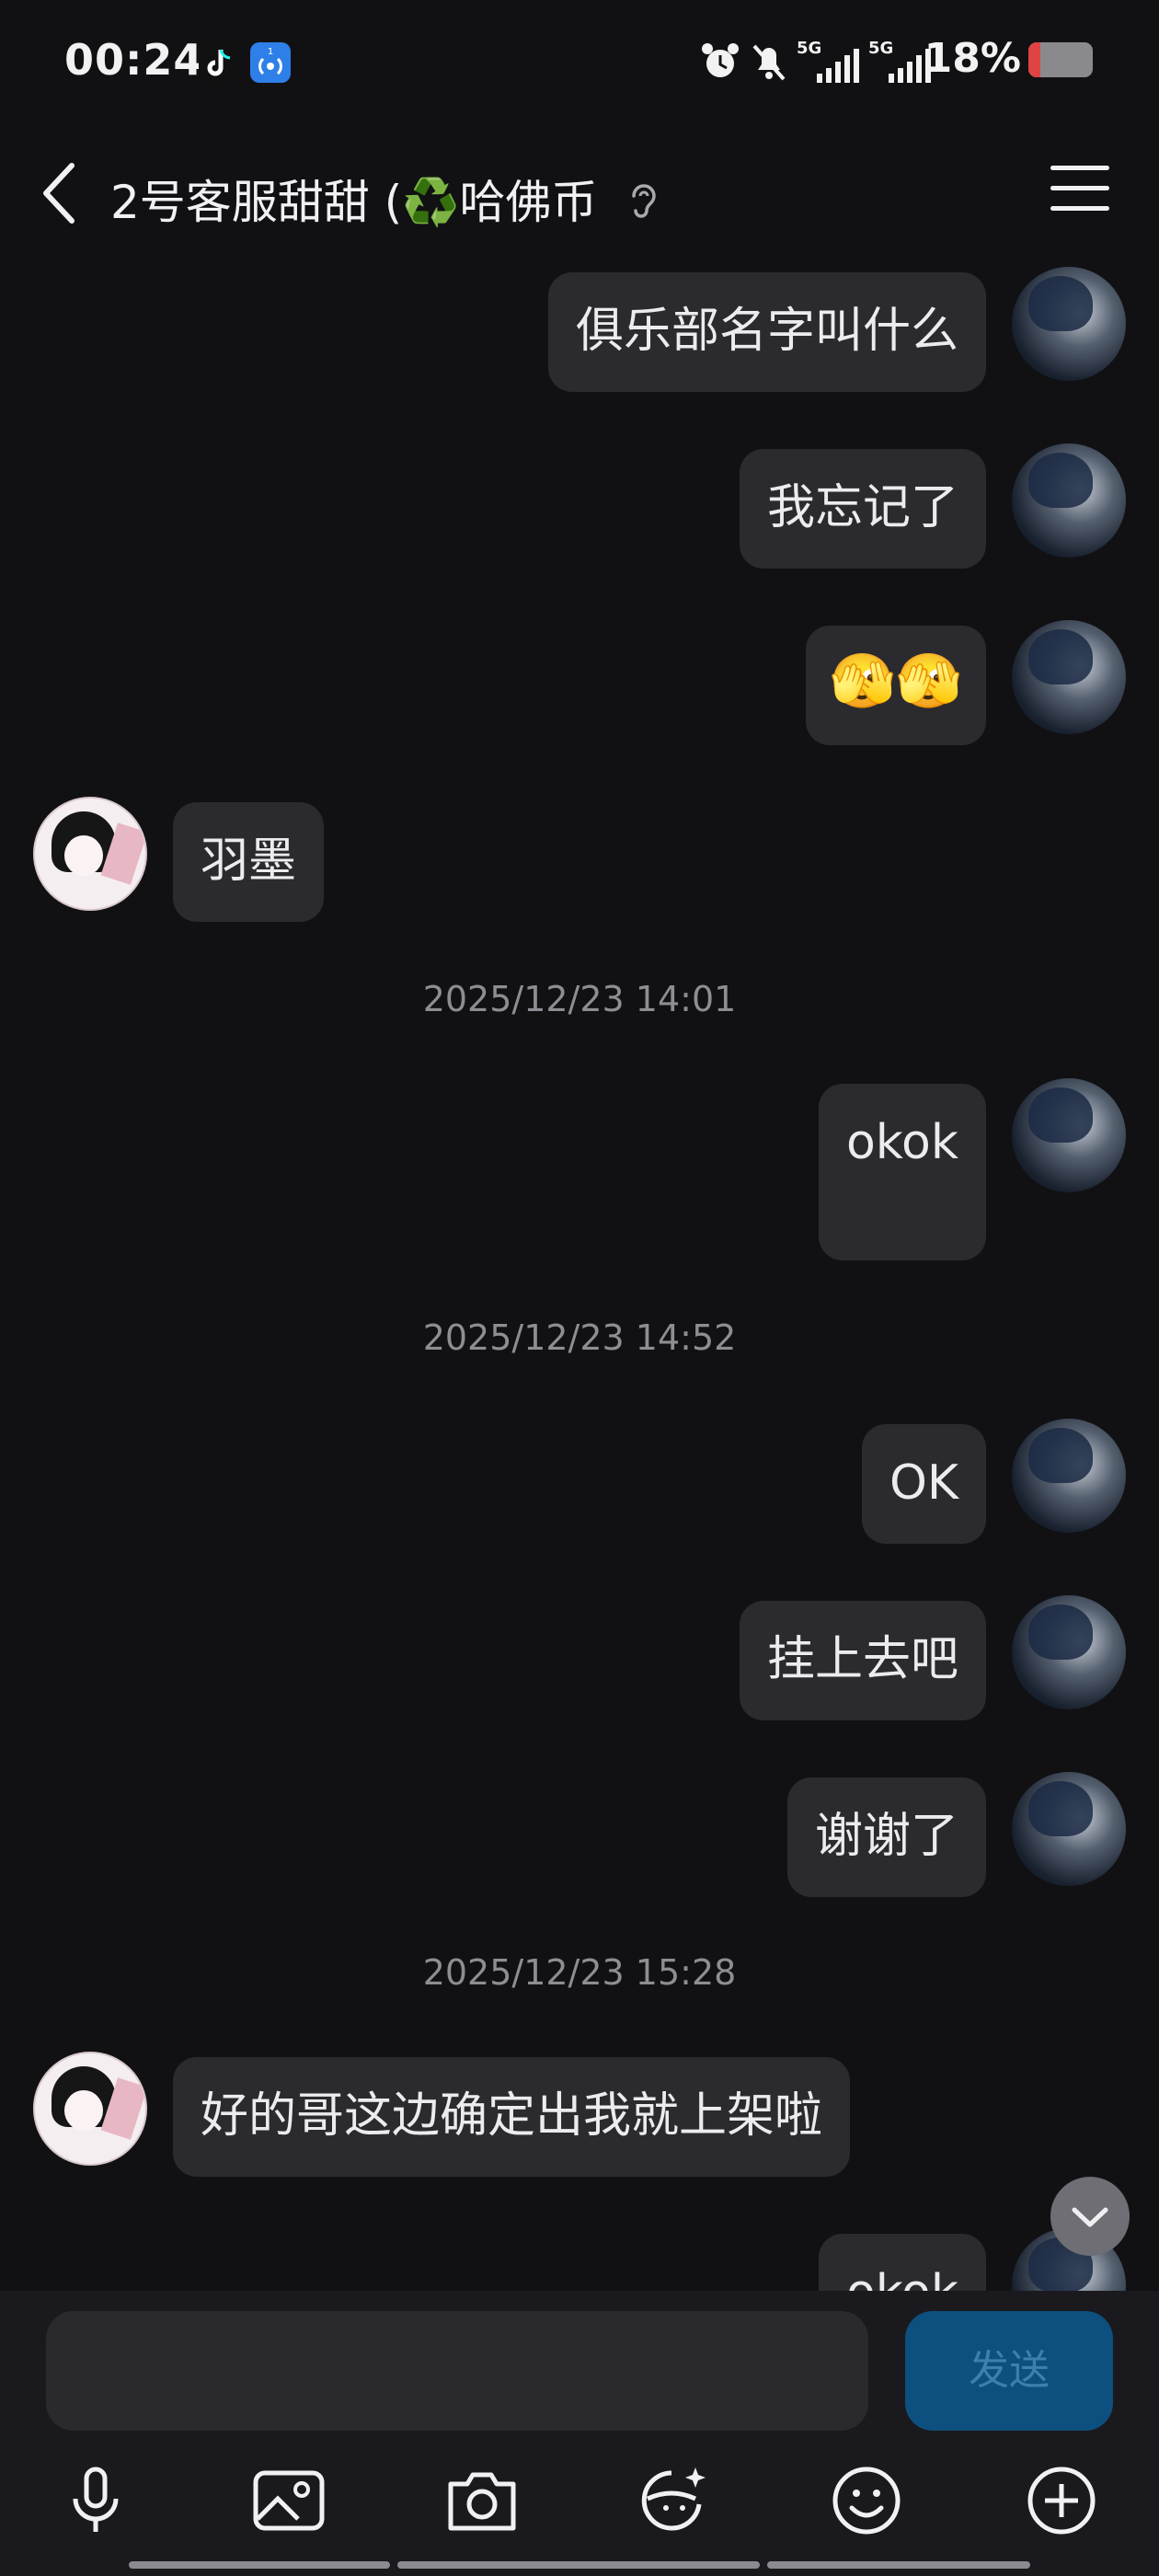  Describe the element at coordinates (972, 58) in the screenshot. I see `battery-percent: 18%` at that location.